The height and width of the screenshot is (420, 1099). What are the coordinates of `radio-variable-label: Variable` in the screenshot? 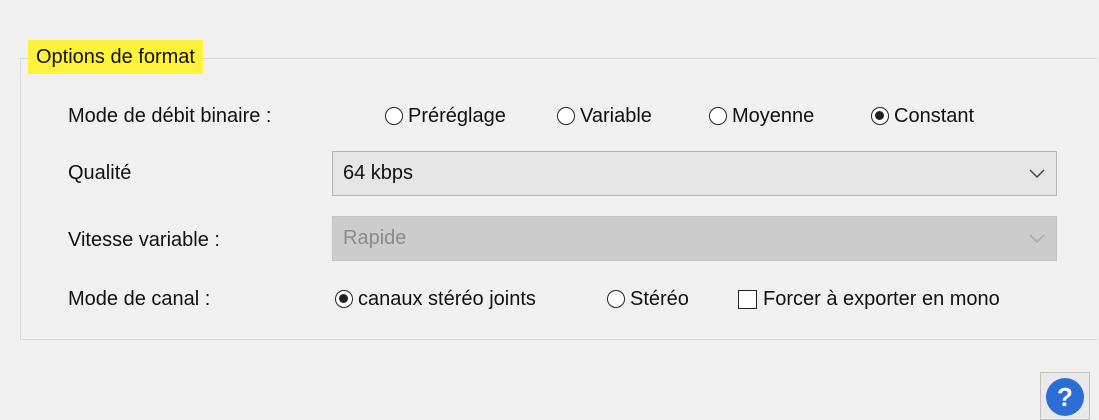 It's located at (616, 115).